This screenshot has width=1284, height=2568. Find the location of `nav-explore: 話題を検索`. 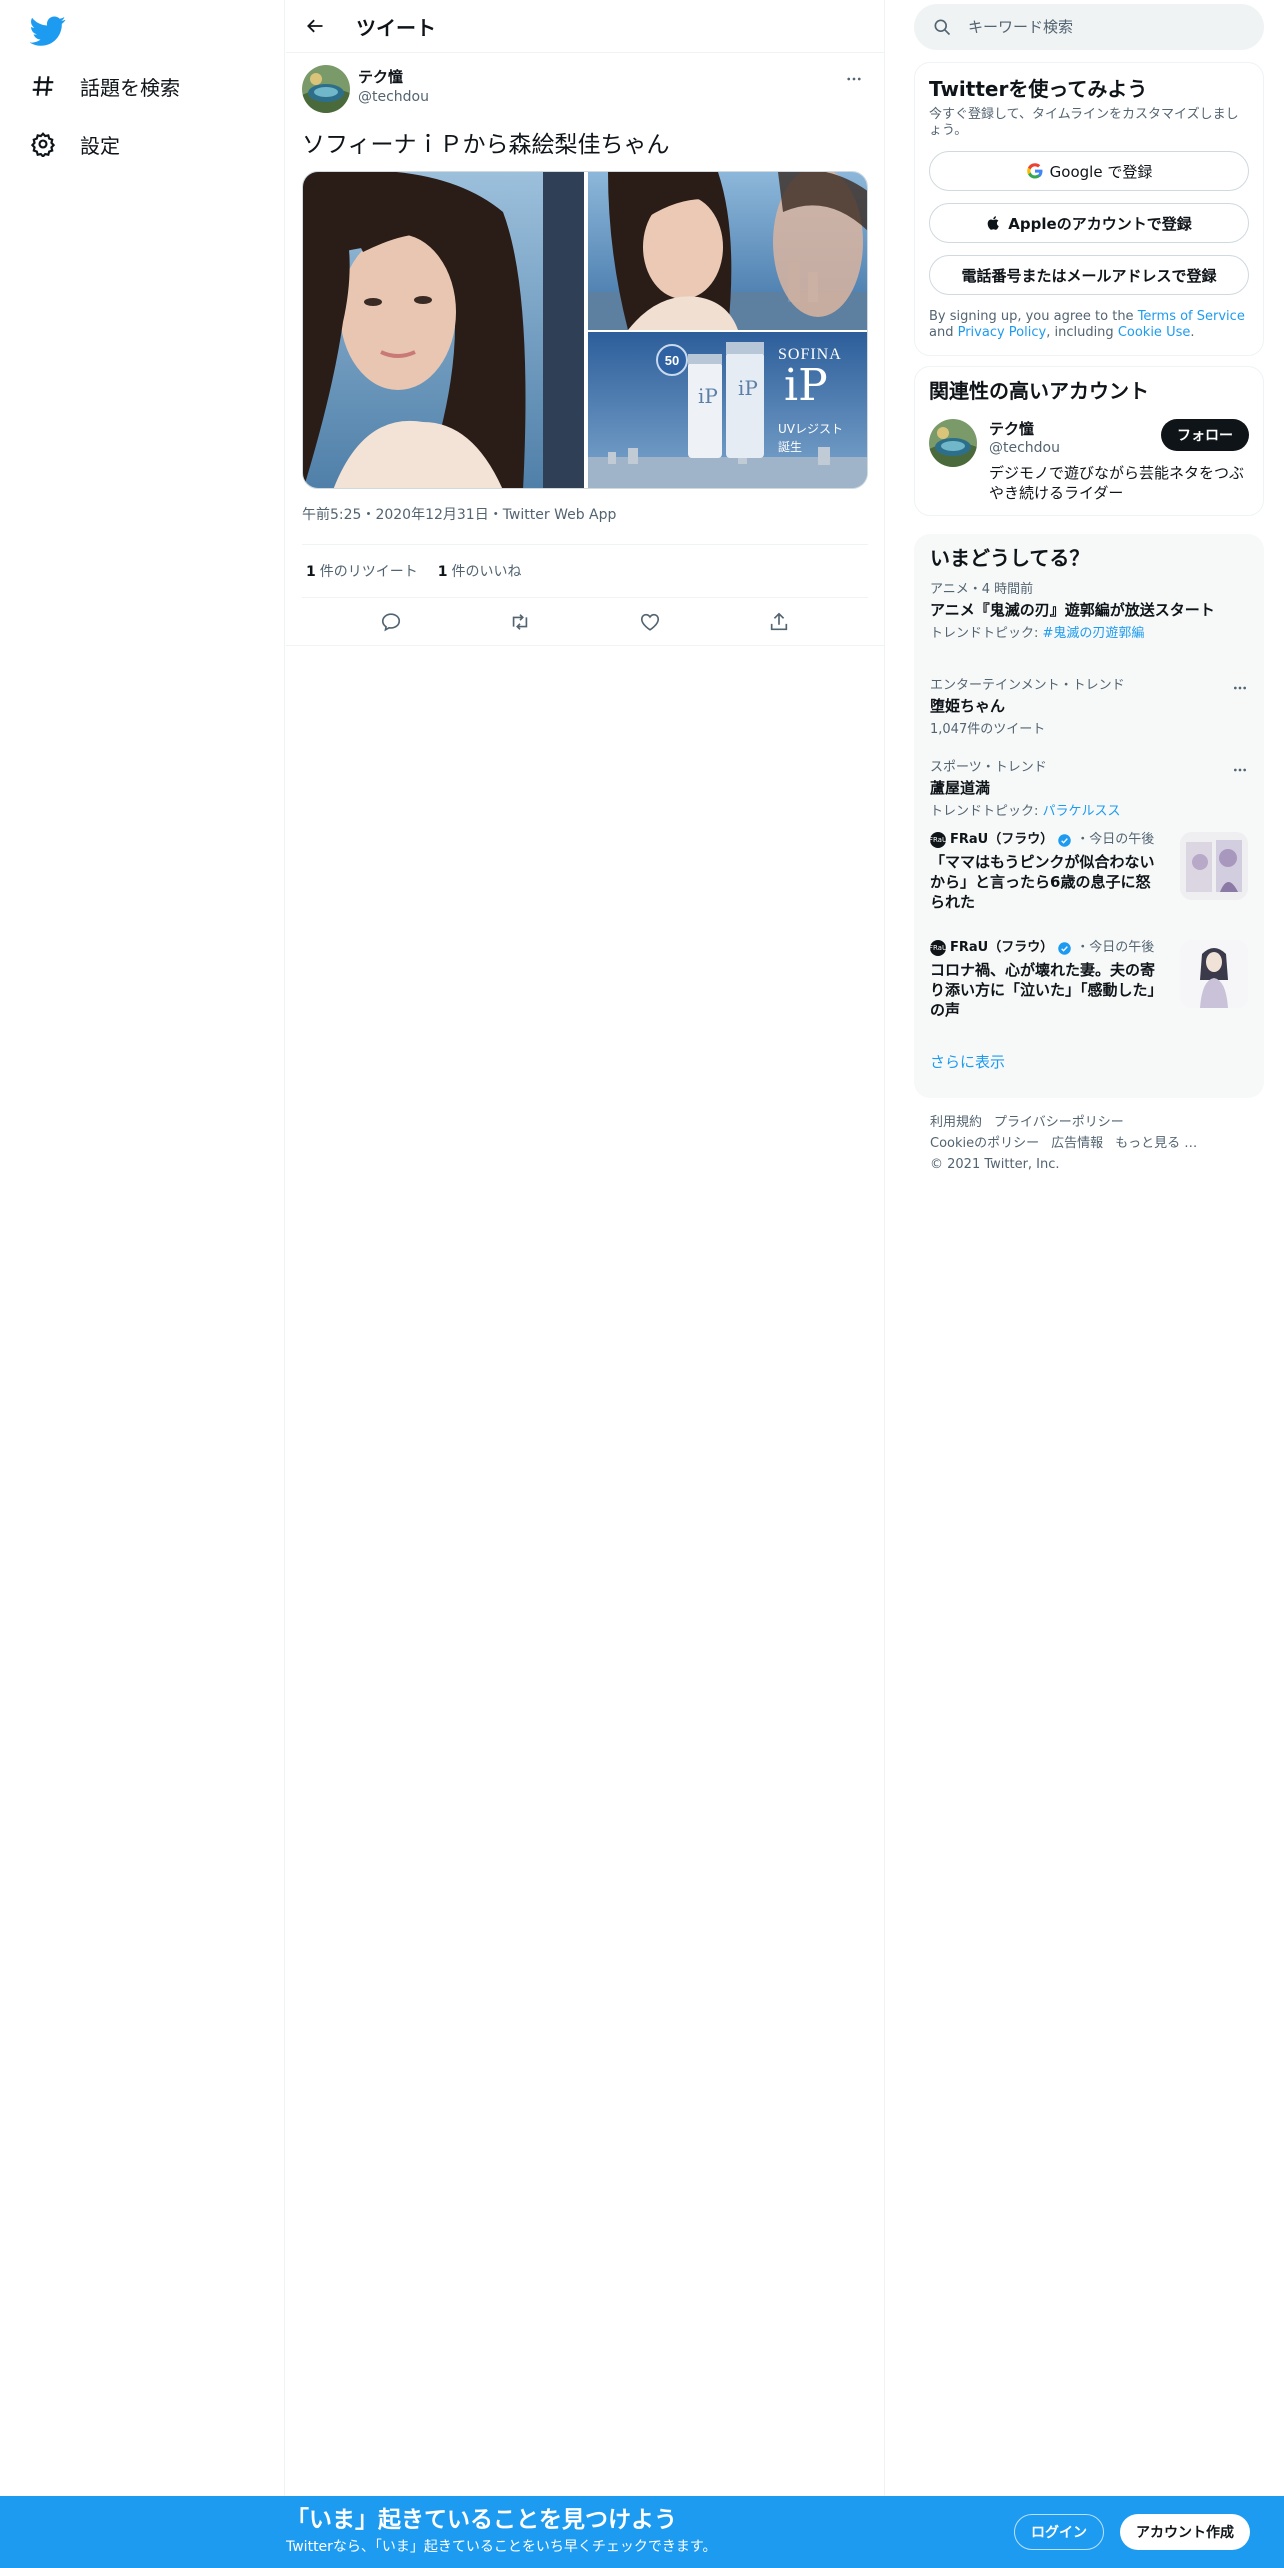

nav-explore: 話題を検索 is located at coordinates (105, 86).